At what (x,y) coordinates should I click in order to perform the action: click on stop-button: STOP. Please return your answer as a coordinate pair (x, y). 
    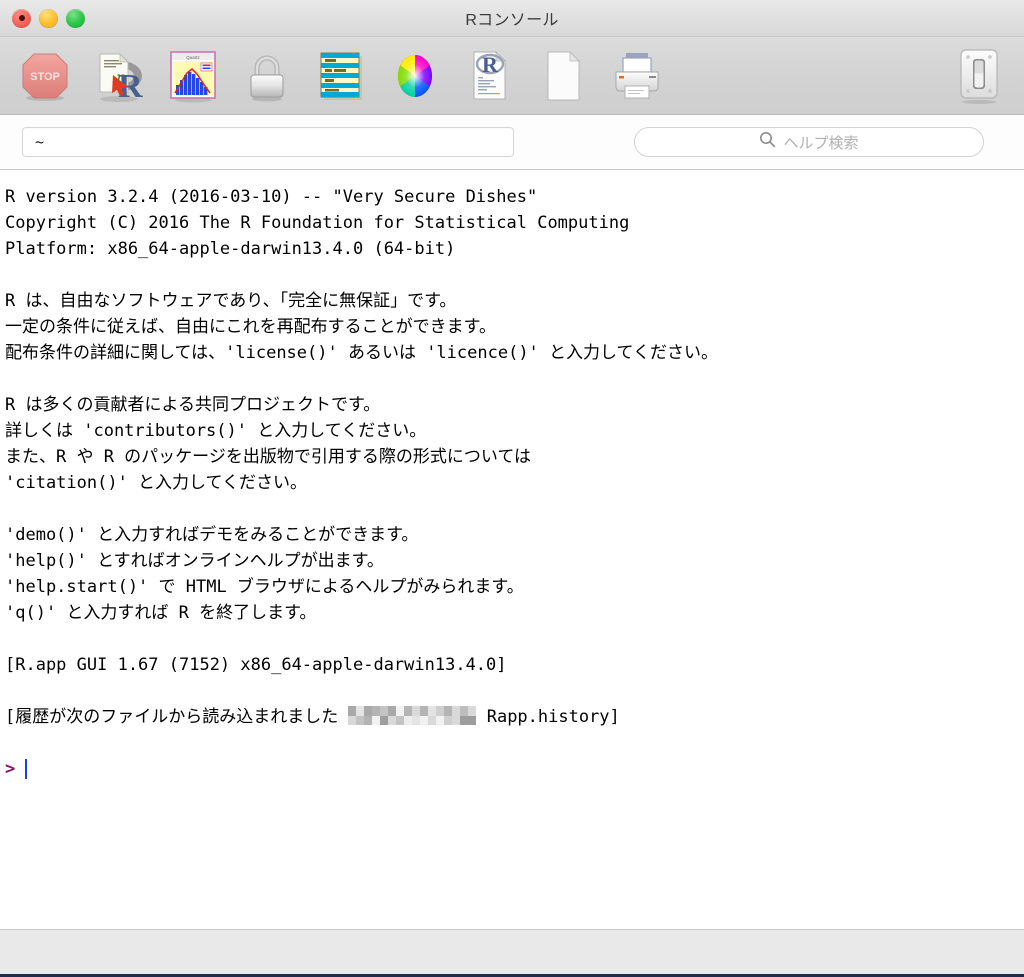
    Looking at the image, I should click on (45, 76).